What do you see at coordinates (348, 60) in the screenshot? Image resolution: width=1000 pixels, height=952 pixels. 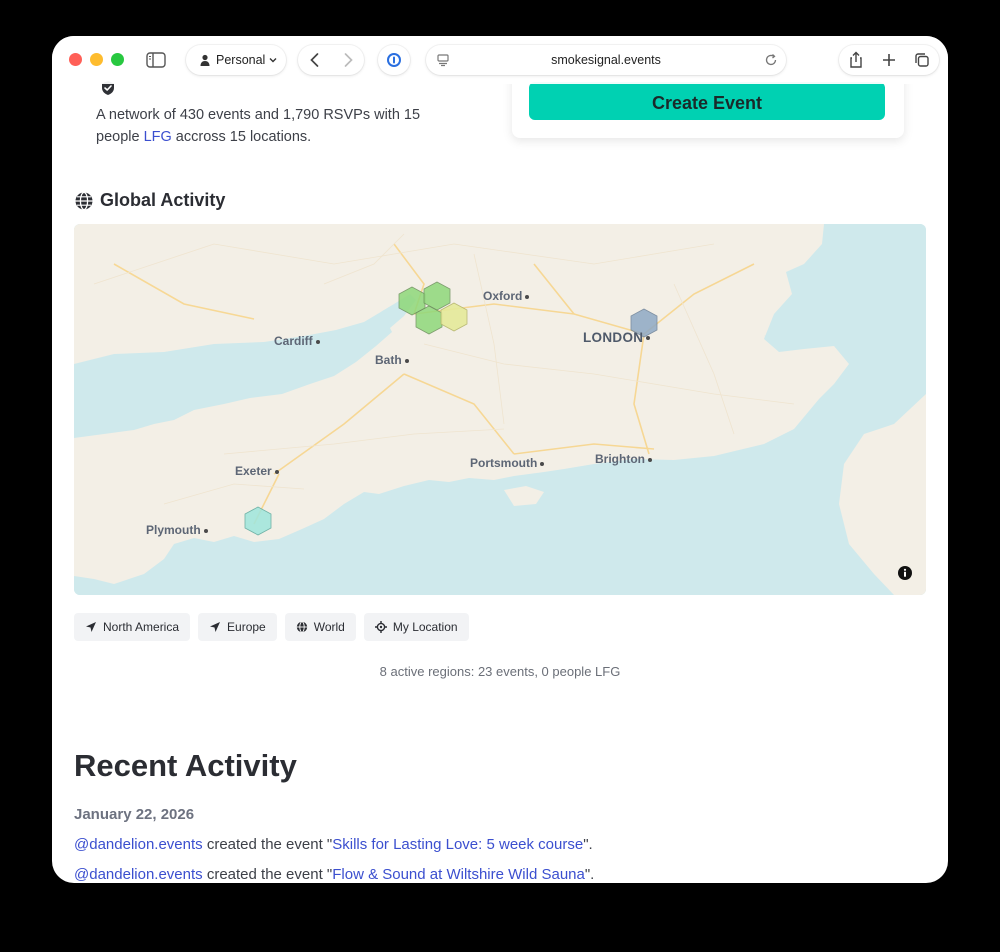 I see `forward-icon` at bounding box center [348, 60].